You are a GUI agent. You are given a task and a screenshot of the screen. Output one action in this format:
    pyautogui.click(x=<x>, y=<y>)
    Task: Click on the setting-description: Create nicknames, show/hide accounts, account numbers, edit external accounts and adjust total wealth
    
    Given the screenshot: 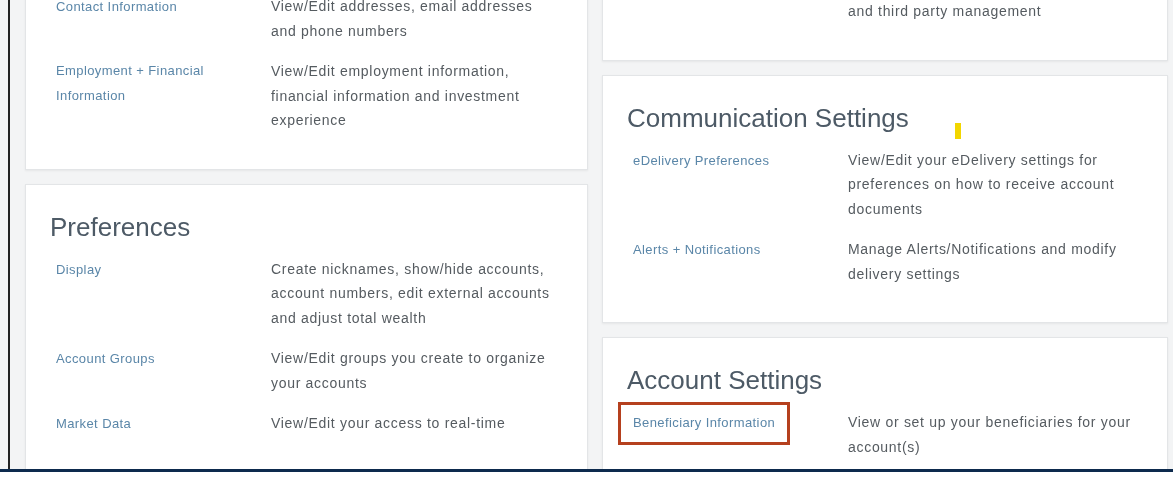 What is the action you would take?
    pyautogui.click(x=411, y=293)
    